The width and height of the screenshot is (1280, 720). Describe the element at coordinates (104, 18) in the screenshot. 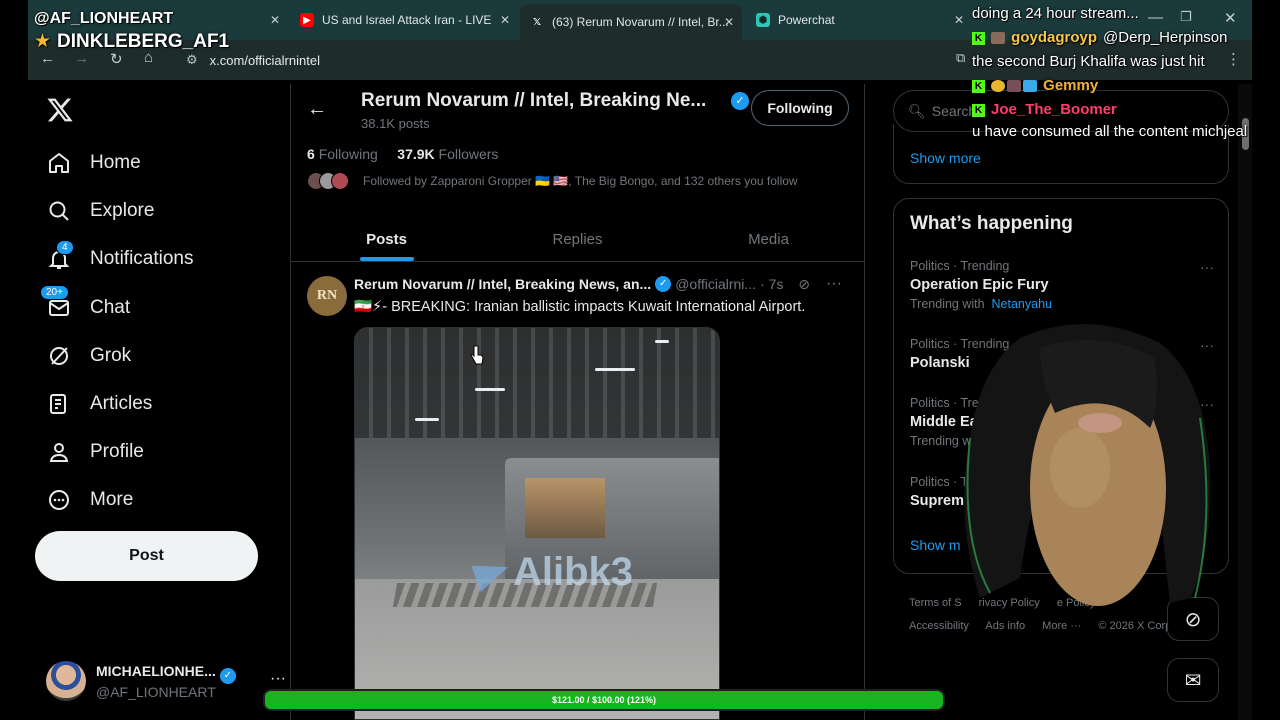

I see `streamer-handle: @AF_LIONHEART` at that location.